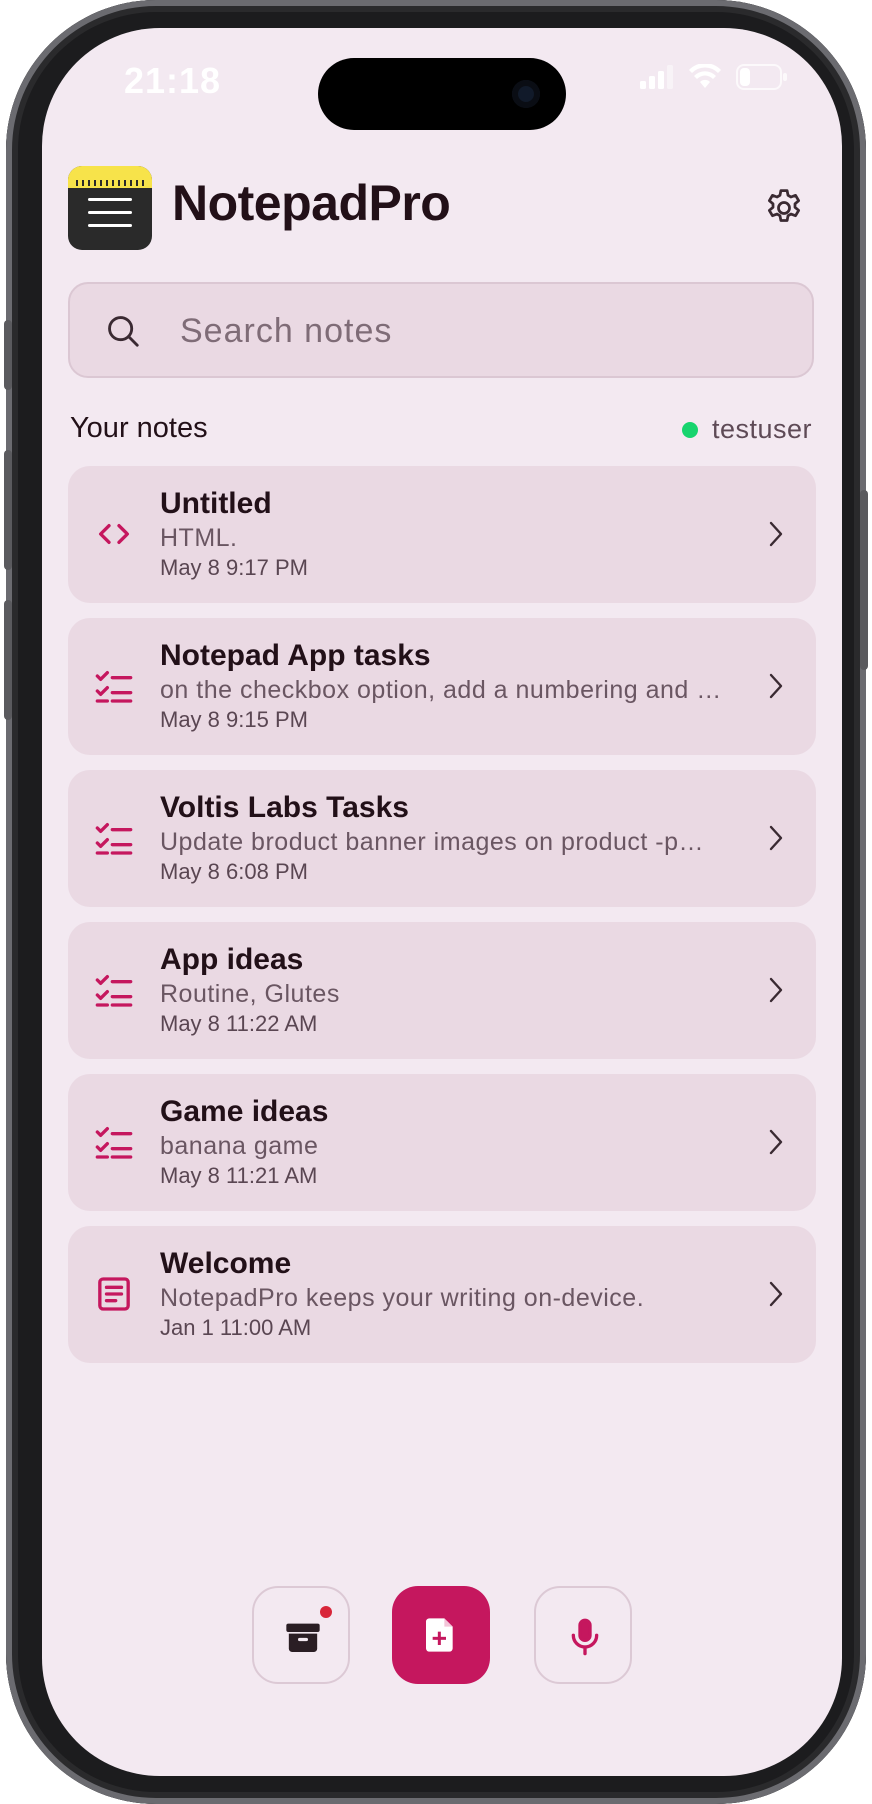  I want to click on app-logo, so click(110, 208).